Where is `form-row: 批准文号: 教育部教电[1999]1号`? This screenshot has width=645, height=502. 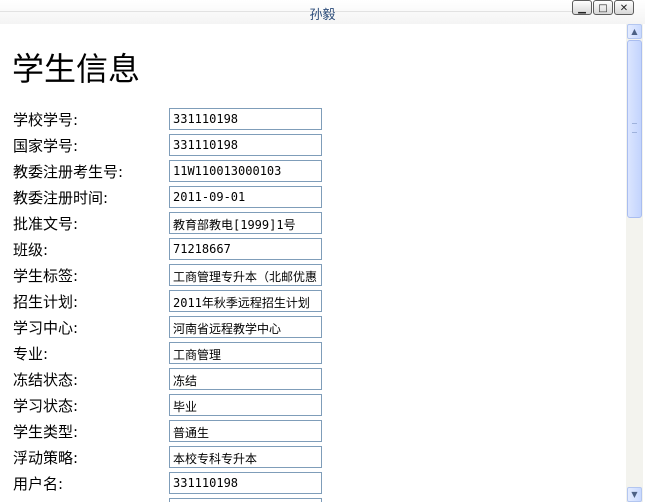 form-row: 批准文号: 教育部教电[1999]1号 is located at coordinates (313, 225).